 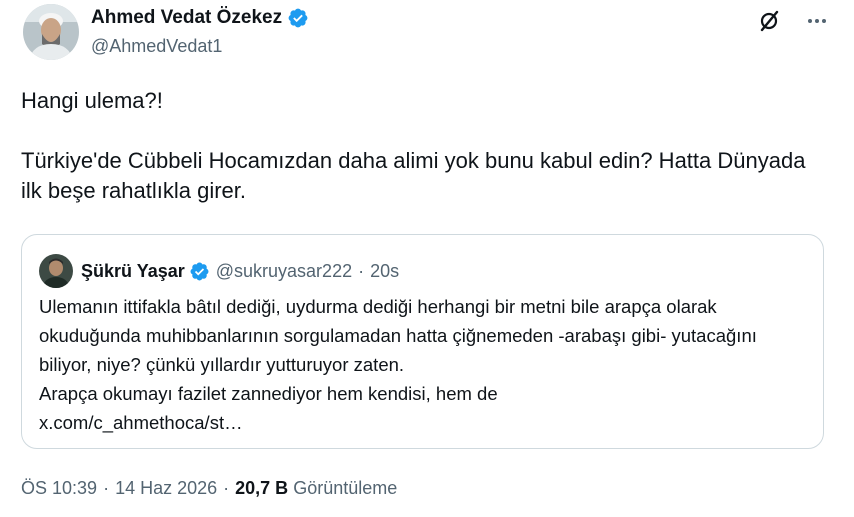 What do you see at coordinates (345, 488) in the screenshot?
I see `views-label: Görüntüleme` at bounding box center [345, 488].